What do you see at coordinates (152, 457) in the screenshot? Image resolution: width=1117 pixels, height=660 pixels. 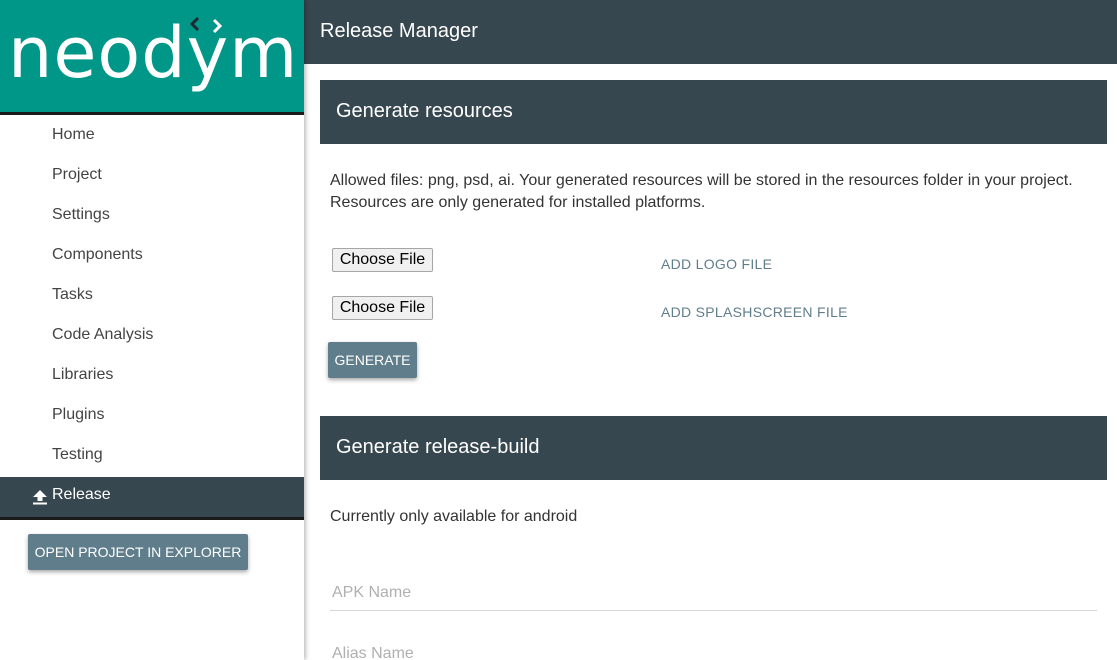 I see `sidebar-item-testing: Testing` at bounding box center [152, 457].